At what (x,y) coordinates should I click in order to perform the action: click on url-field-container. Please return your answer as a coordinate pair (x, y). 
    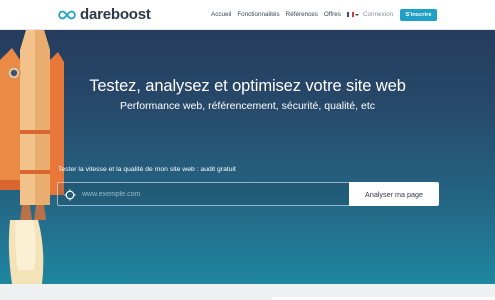
    Looking at the image, I should click on (203, 194).